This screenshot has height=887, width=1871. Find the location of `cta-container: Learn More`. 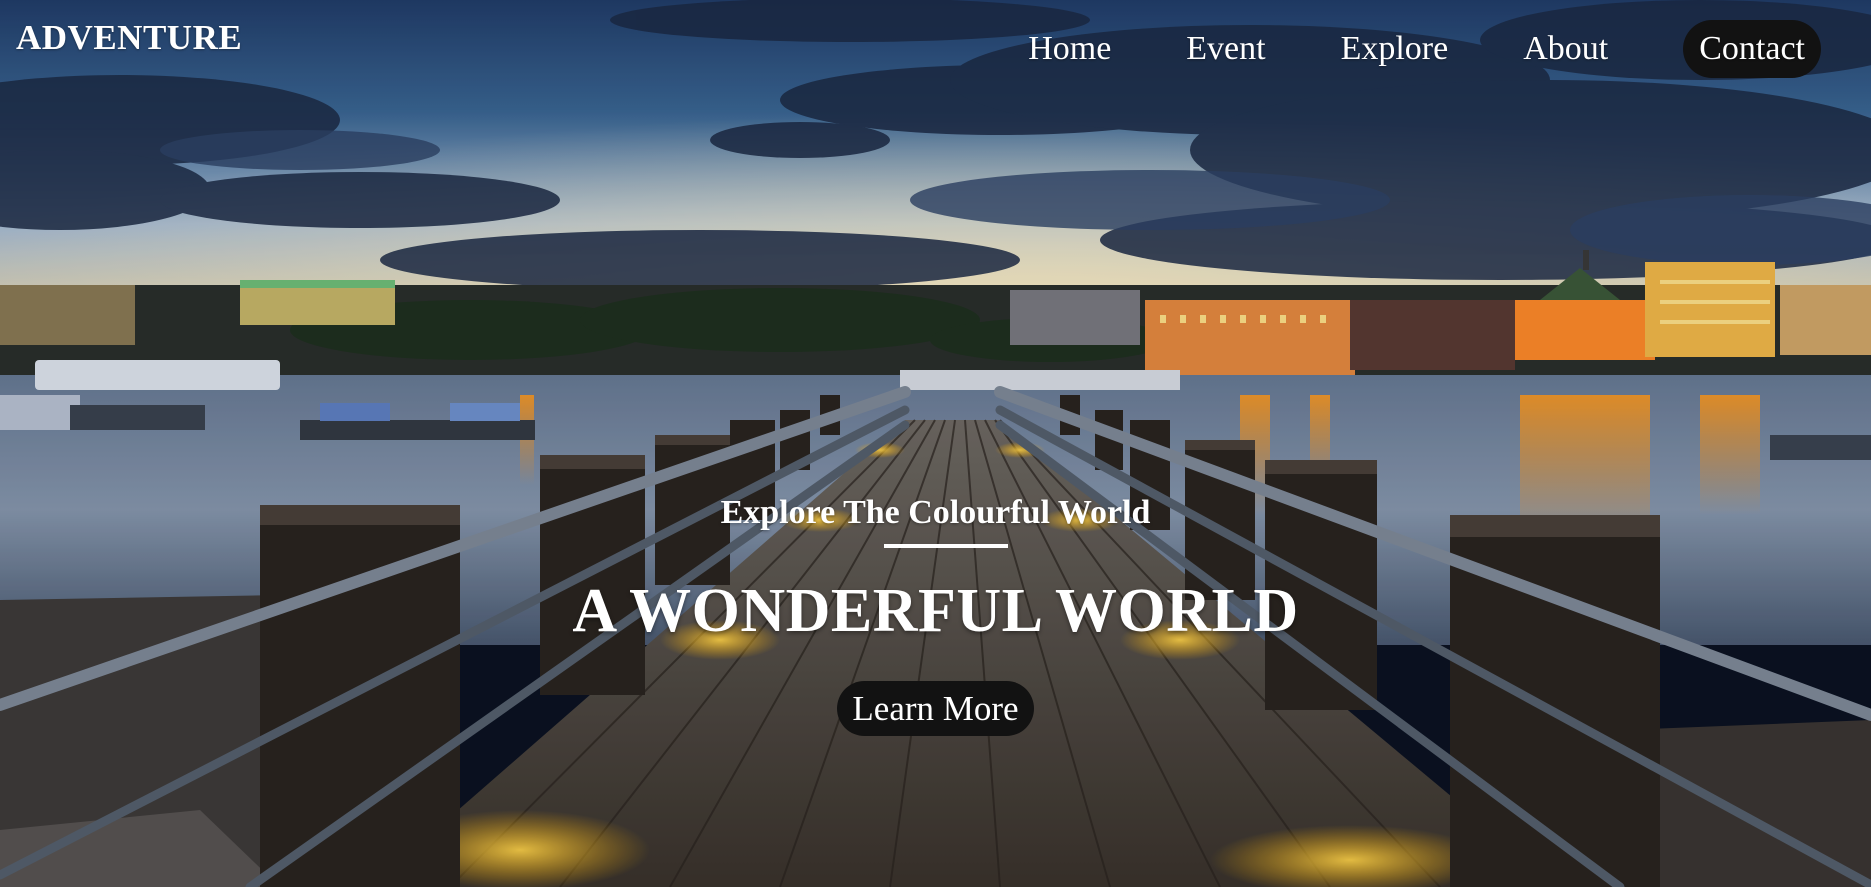

cta-container: Learn More is located at coordinates (935, 708).